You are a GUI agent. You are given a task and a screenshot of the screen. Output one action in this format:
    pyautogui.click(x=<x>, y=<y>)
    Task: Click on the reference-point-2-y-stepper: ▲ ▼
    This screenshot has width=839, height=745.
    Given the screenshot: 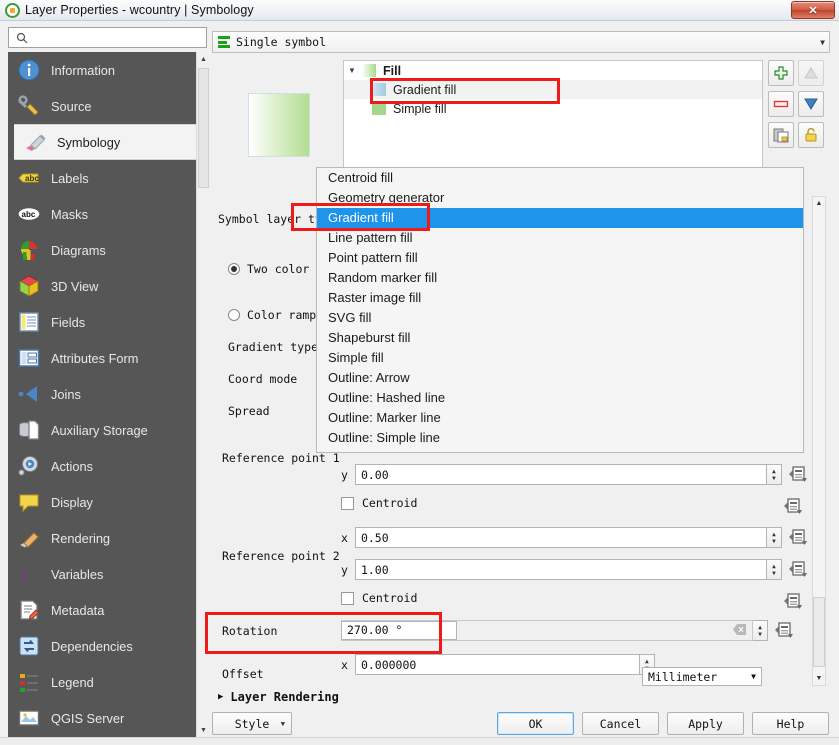 What is the action you would take?
    pyautogui.click(x=774, y=569)
    